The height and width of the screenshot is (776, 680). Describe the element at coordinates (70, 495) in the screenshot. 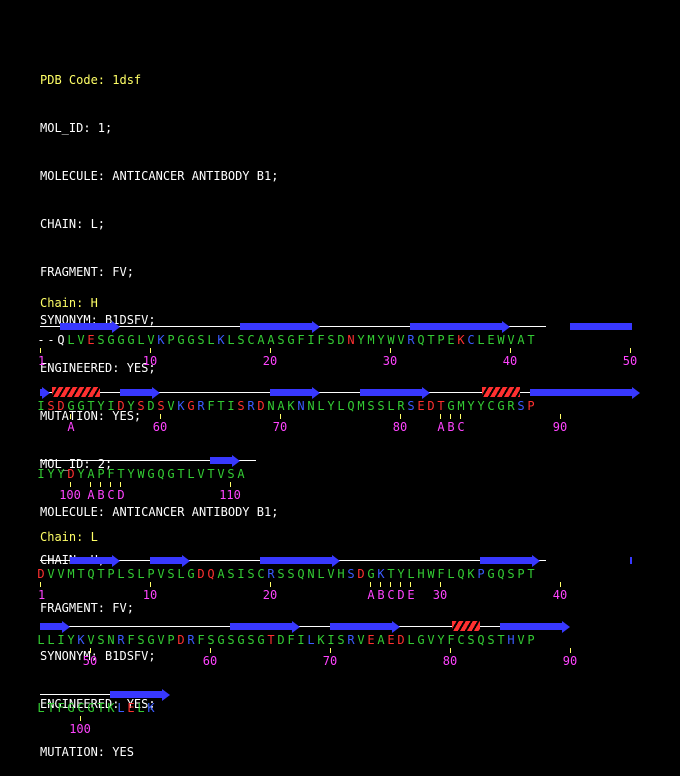

I see `position-number: 100` at that location.